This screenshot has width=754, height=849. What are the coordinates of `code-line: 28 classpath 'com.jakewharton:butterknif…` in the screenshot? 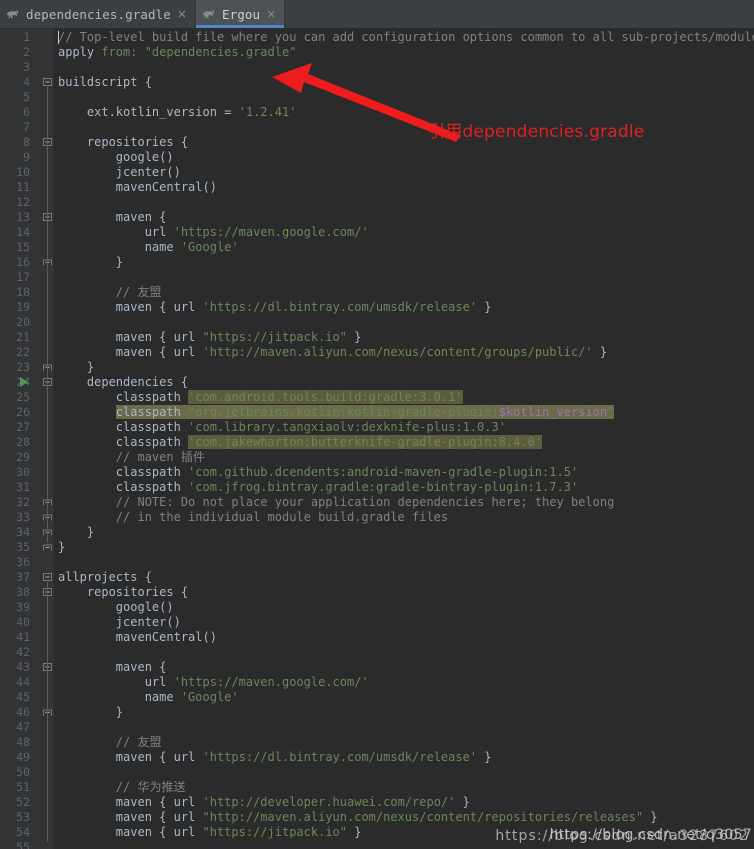 It's located at (377, 442).